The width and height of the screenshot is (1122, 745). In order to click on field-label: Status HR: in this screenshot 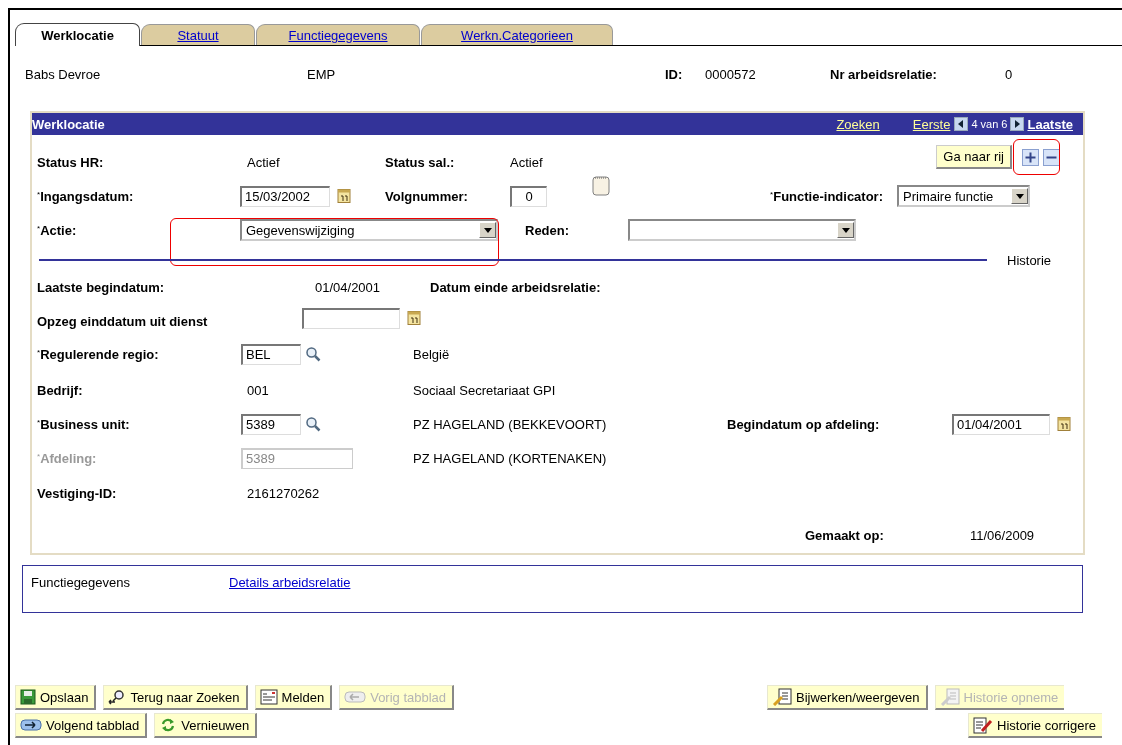, I will do `click(70, 162)`.